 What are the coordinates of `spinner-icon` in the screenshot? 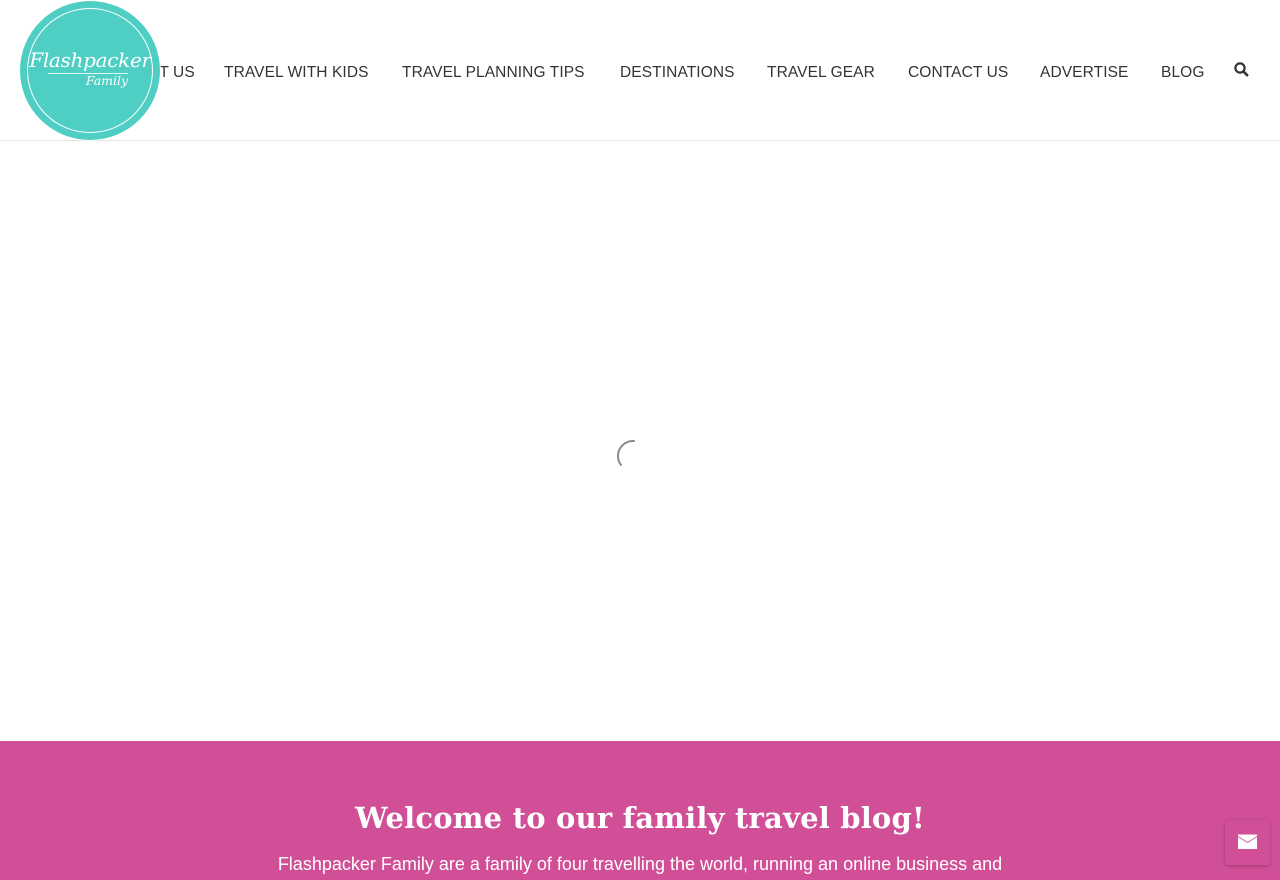 It's located at (625, 452).